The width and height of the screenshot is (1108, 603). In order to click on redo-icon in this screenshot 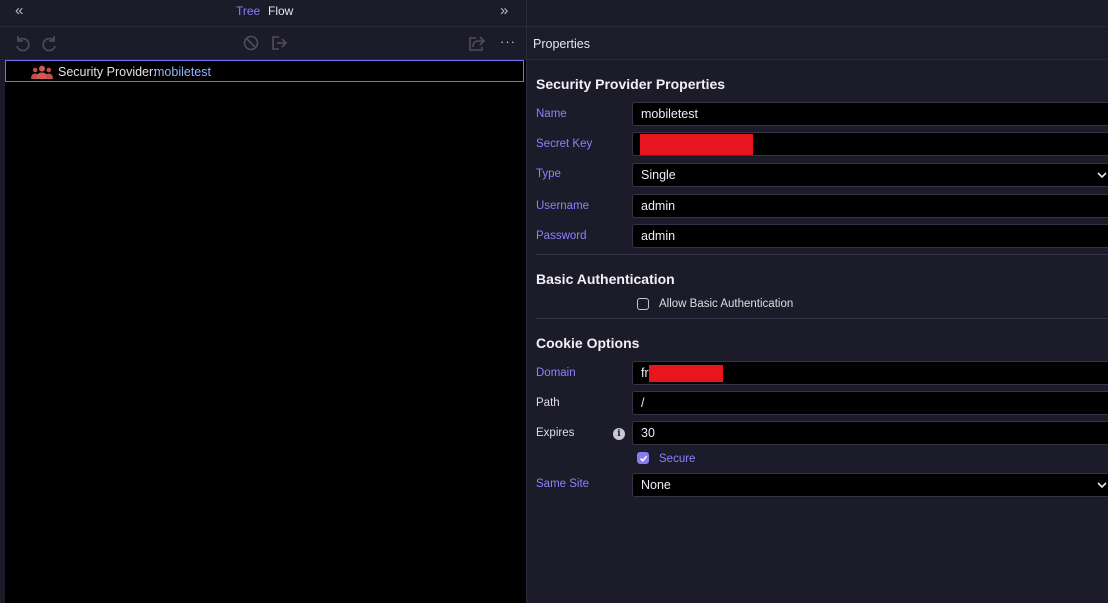, I will do `click(50, 43)`.